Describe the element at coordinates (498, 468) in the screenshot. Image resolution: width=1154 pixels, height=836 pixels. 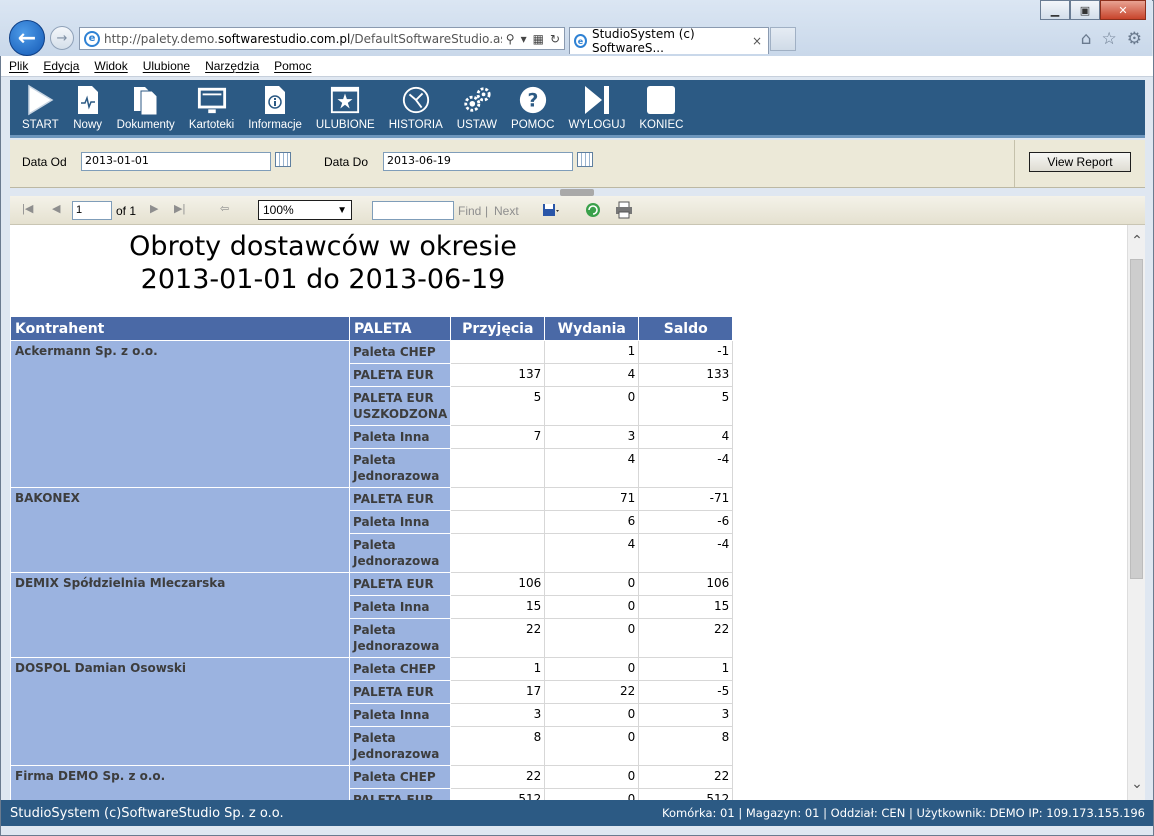
I see `przyjecia-cell` at that location.